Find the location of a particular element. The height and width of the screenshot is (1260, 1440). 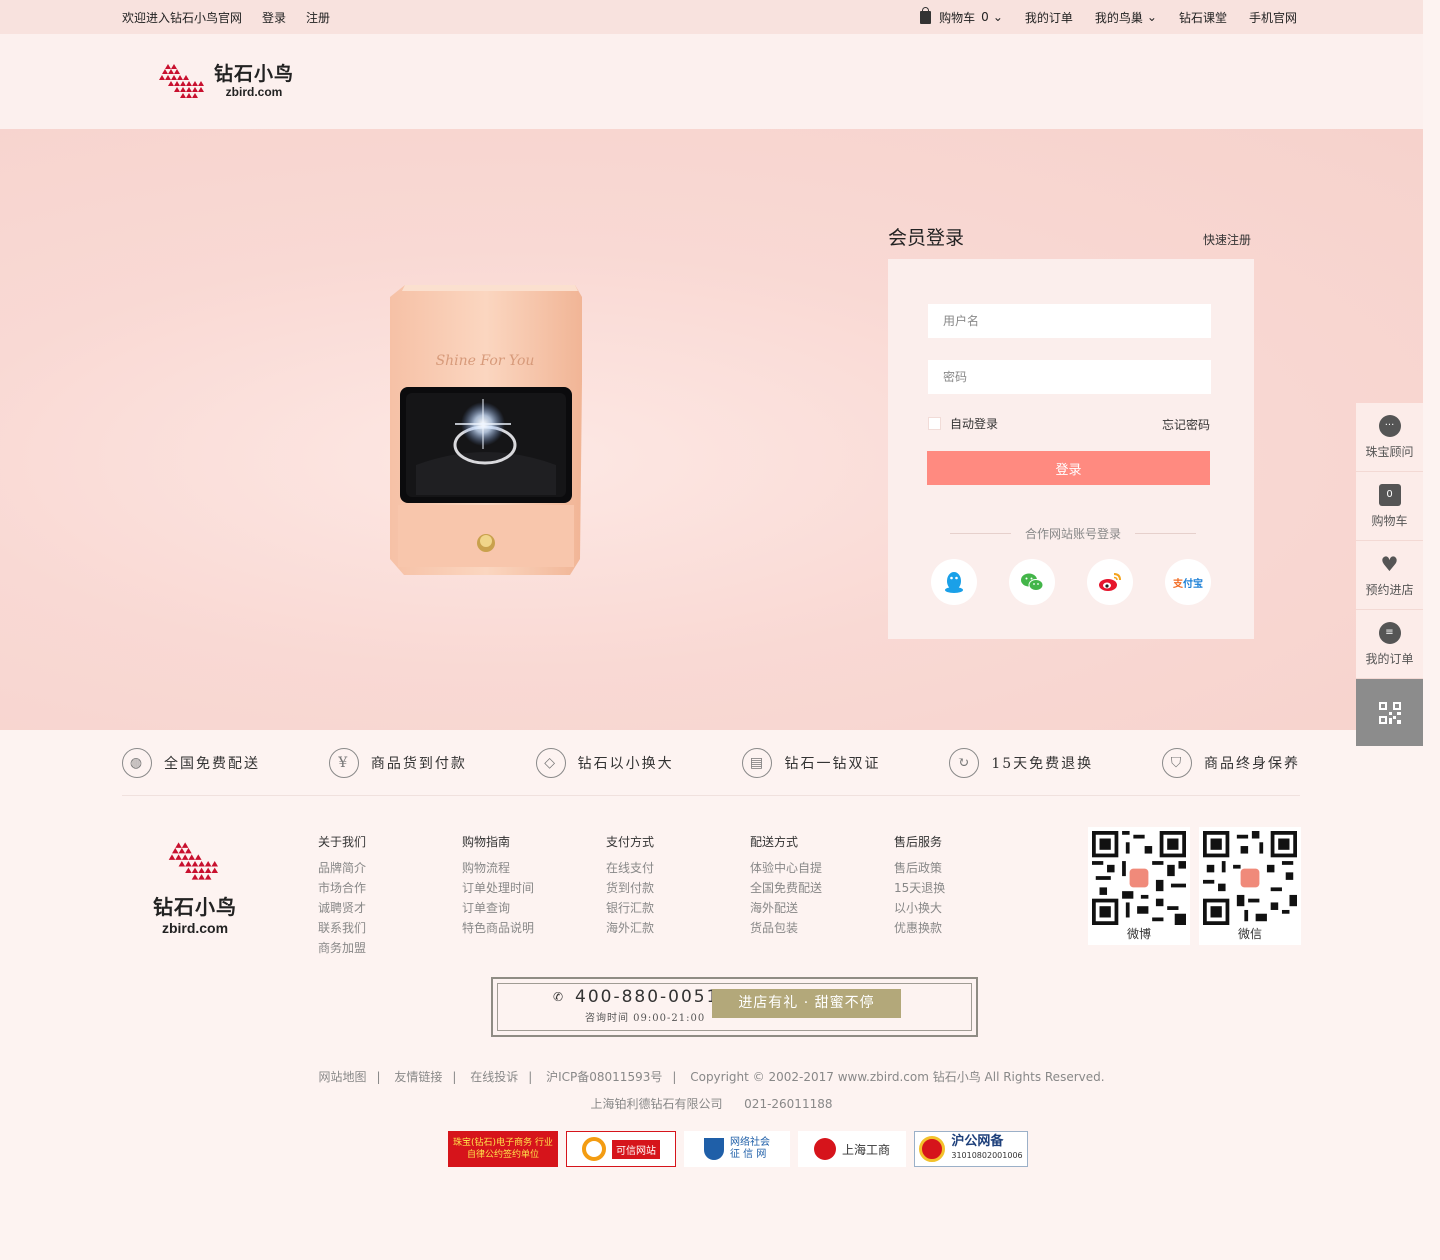

service-label: 商品货到付款 is located at coordinates (418, 764).